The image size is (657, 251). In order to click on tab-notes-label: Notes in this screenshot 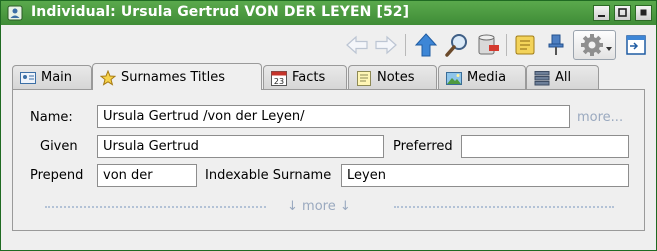, I will do `click(396, 77)`.